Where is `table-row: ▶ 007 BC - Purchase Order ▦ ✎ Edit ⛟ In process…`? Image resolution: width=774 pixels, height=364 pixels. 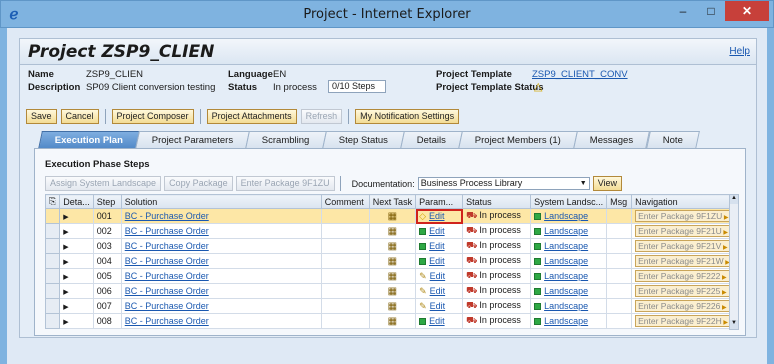
table-row: ▶ 007 BC - Purchase Order ▦ ✎ Edit ⛟ In process… is located at coordinates (391, 306).